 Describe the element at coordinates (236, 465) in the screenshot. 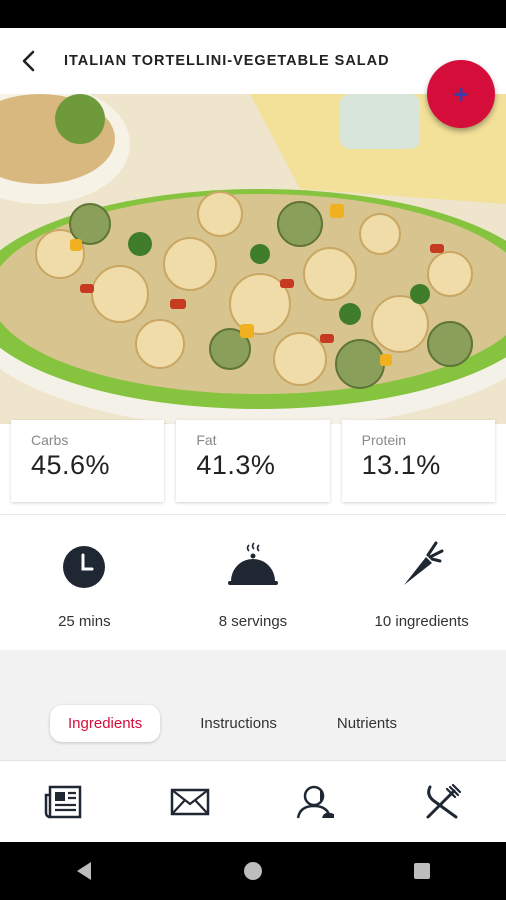

I see `macro-value: 41.3%` at that location.